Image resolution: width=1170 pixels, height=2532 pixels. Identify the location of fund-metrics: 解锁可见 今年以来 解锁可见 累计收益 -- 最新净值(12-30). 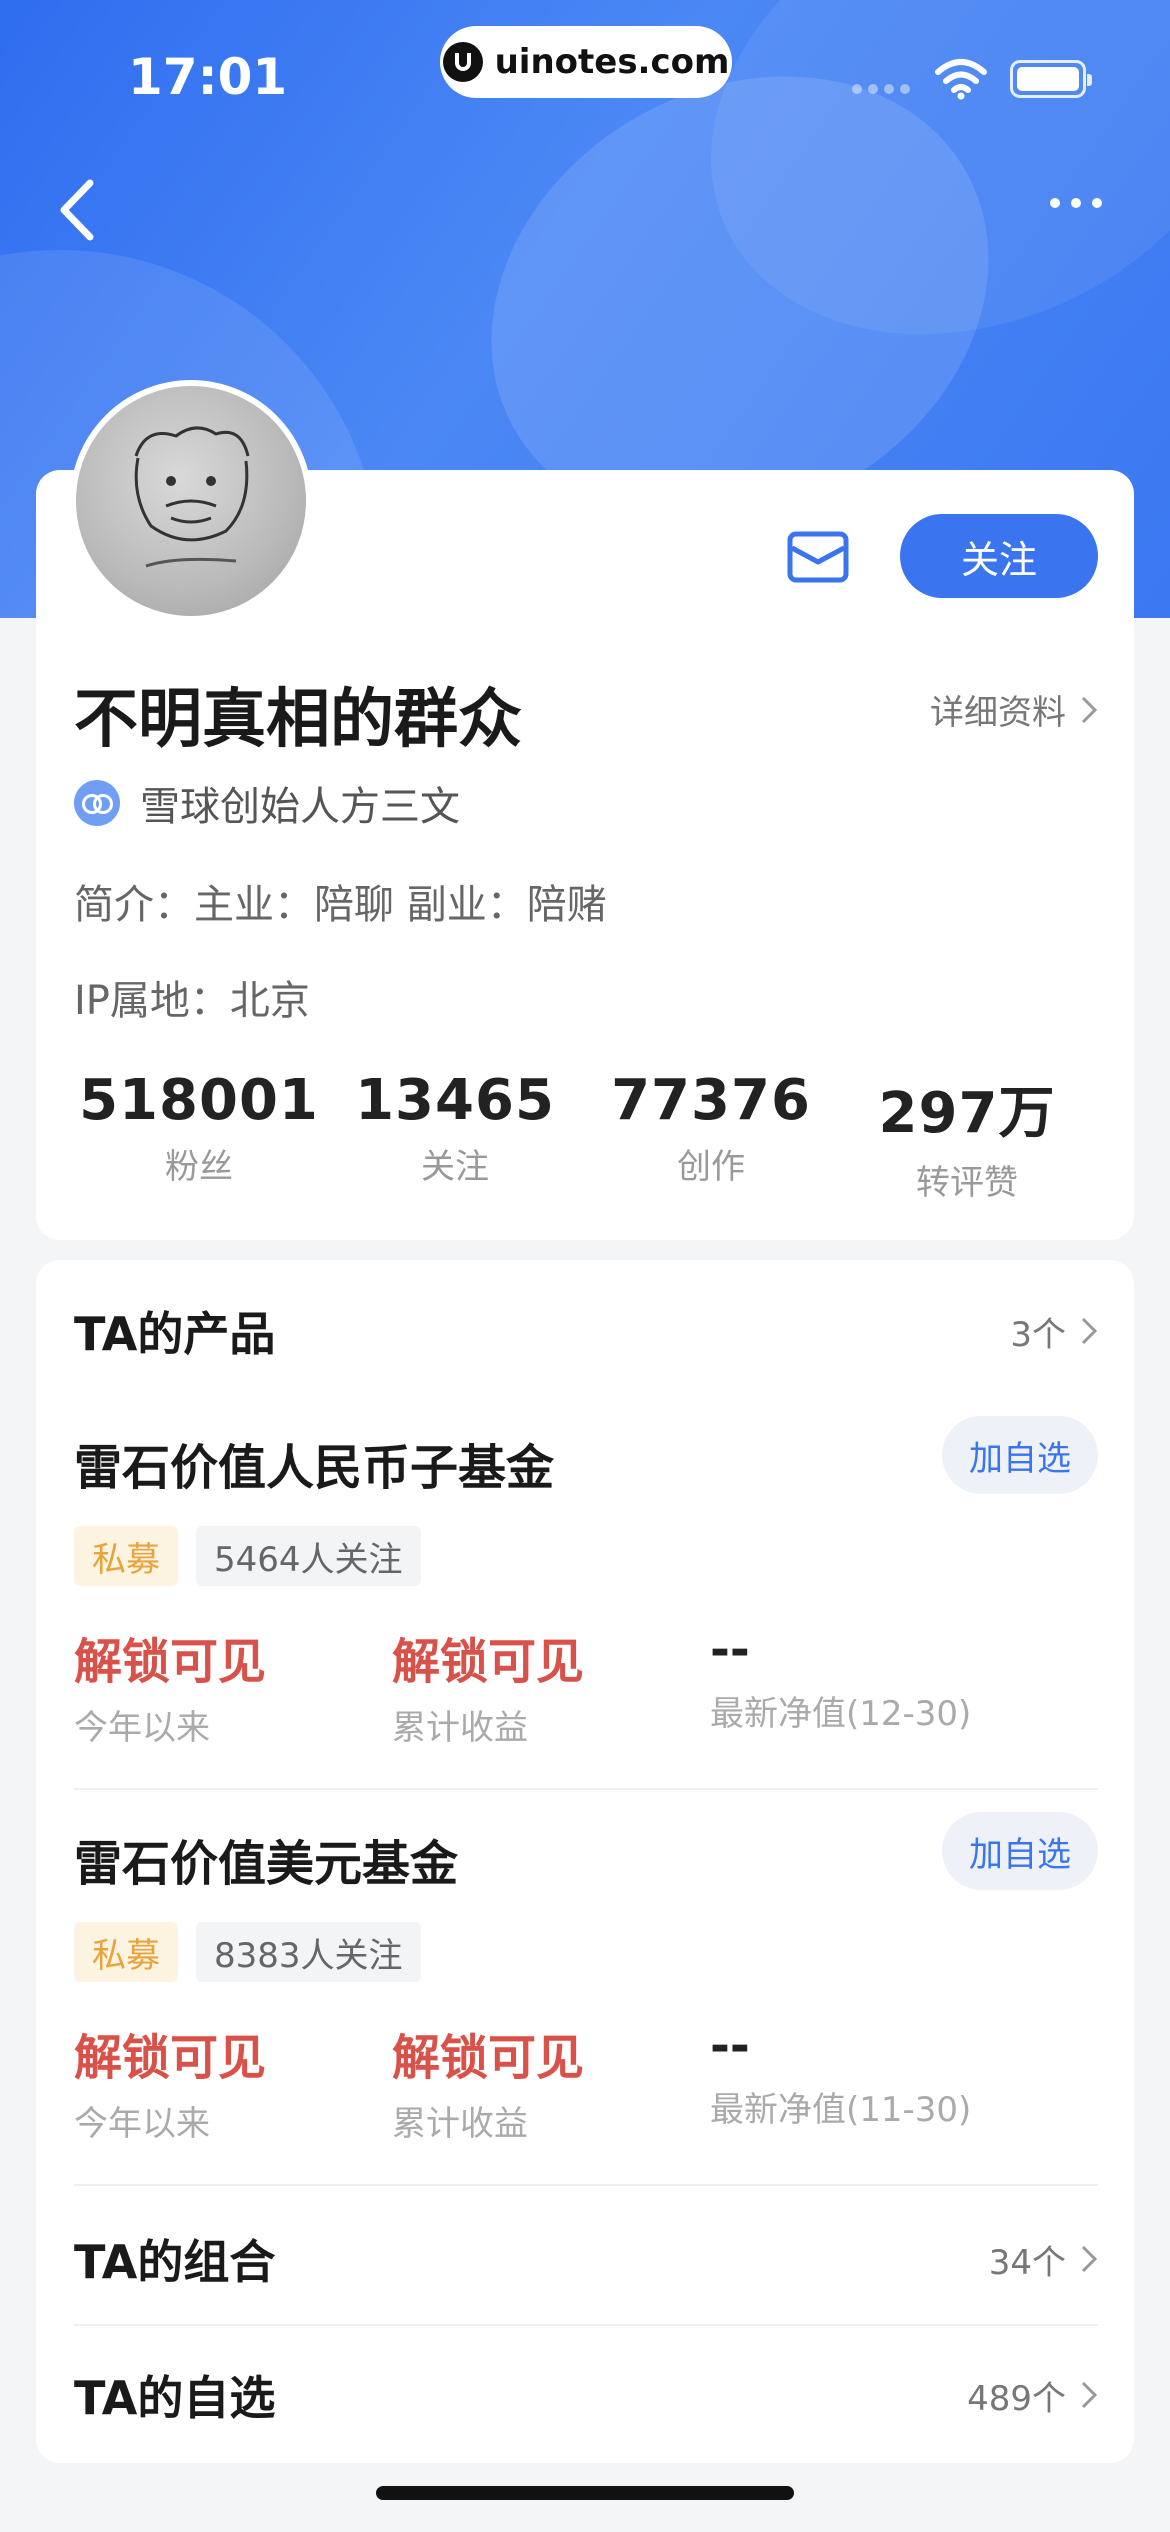
(586, 1685).